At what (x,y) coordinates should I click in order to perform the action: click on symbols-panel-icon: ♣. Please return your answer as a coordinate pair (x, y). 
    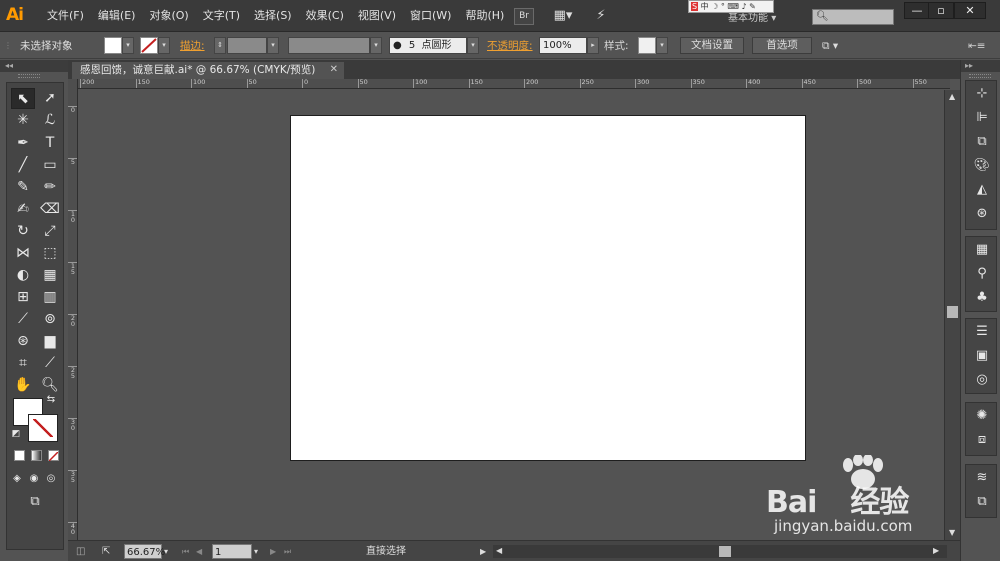
    Looking at the image, I should click on (982, 298).